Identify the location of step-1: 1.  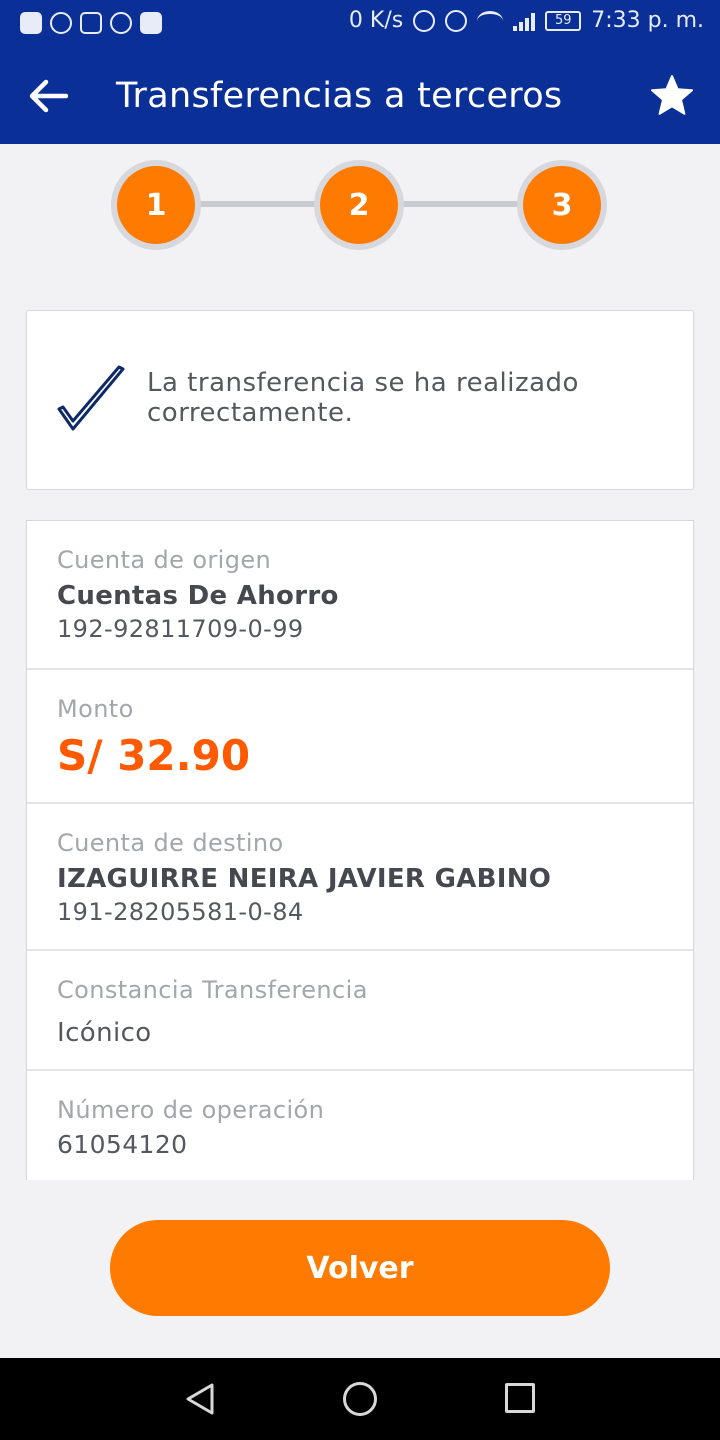
(156, 205).